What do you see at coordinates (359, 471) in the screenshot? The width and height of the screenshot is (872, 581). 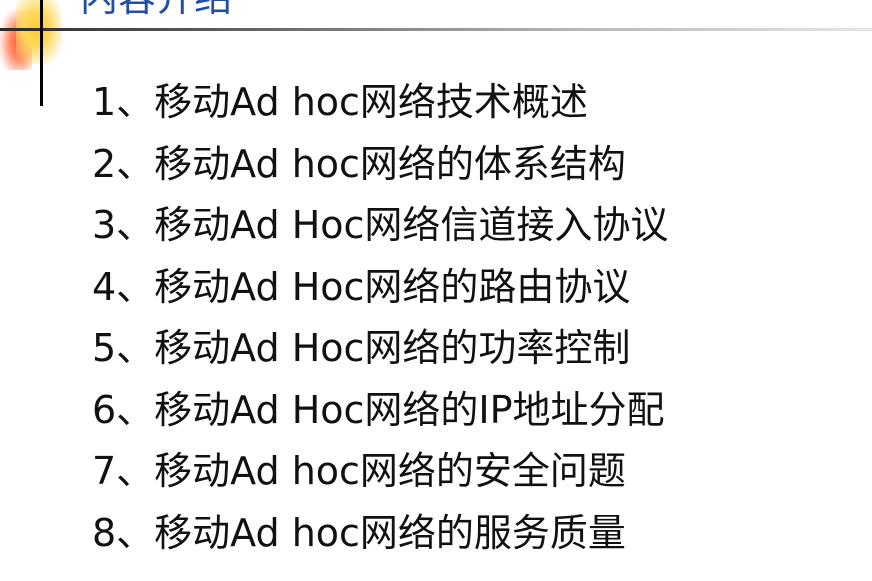 I see `outline-item-7: 7、移动Ad hoc网络的安全问题` at bounding box center [359, 471].